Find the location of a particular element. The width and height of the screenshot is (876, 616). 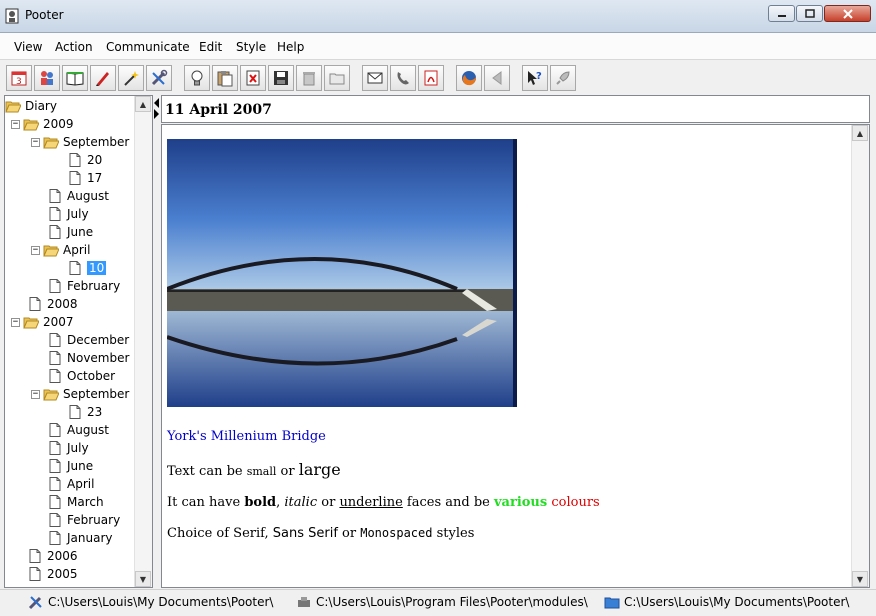

tree-node-sep07: − September is located at coordinates (80, 394).